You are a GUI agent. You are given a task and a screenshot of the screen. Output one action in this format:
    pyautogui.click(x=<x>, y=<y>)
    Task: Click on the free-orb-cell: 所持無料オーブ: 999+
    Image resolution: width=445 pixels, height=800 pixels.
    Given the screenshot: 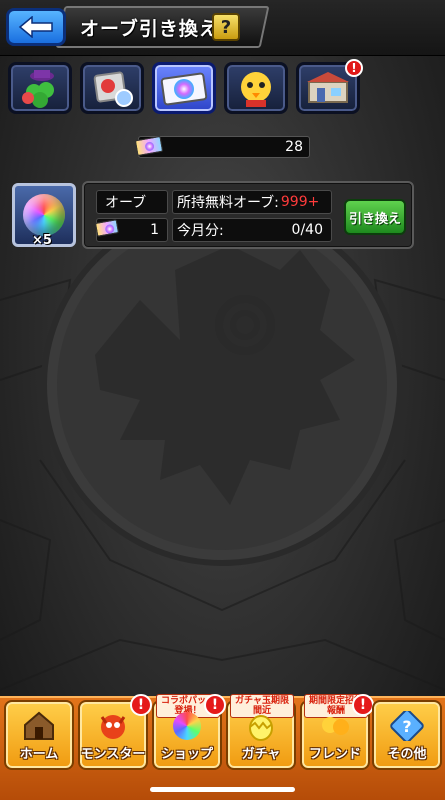 What is the action you would take?
    pyautogui.click(x=252, y=202)
    